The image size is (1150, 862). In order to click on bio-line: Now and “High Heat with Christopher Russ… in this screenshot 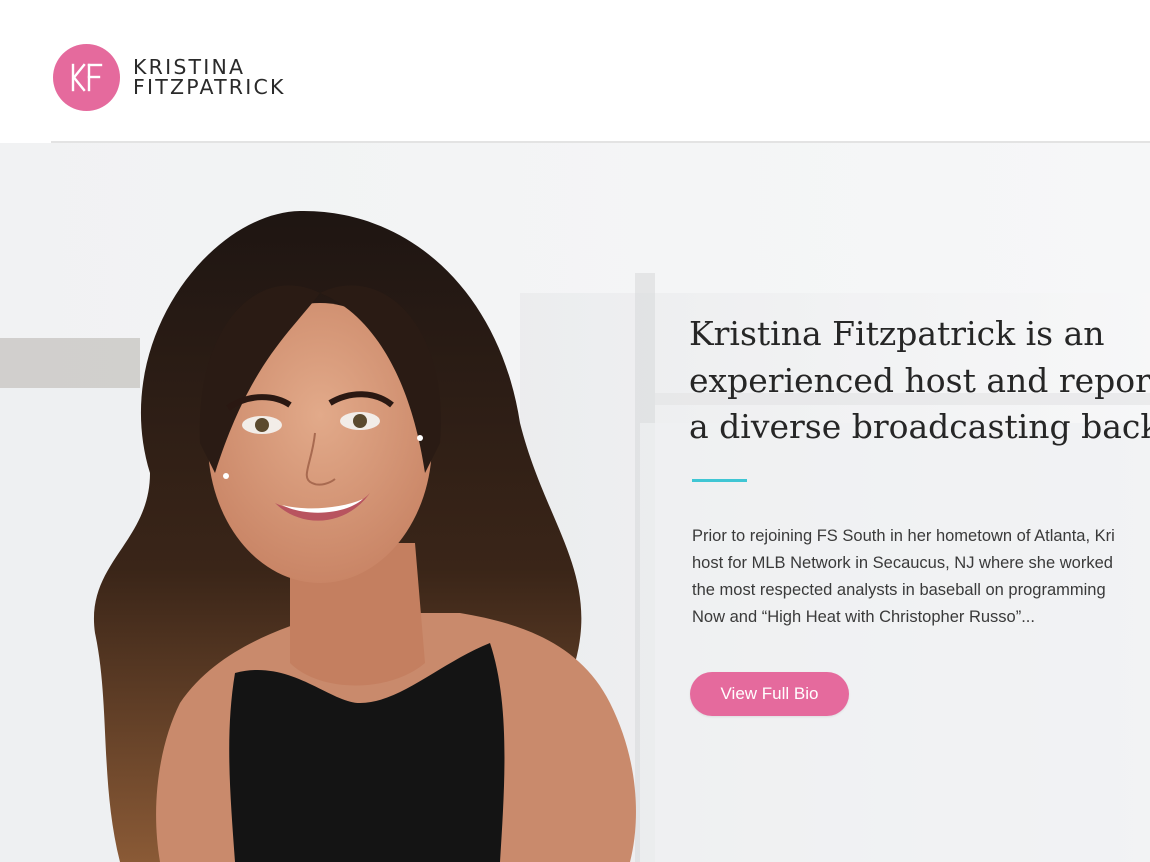, I will do `click(863, 617)`.